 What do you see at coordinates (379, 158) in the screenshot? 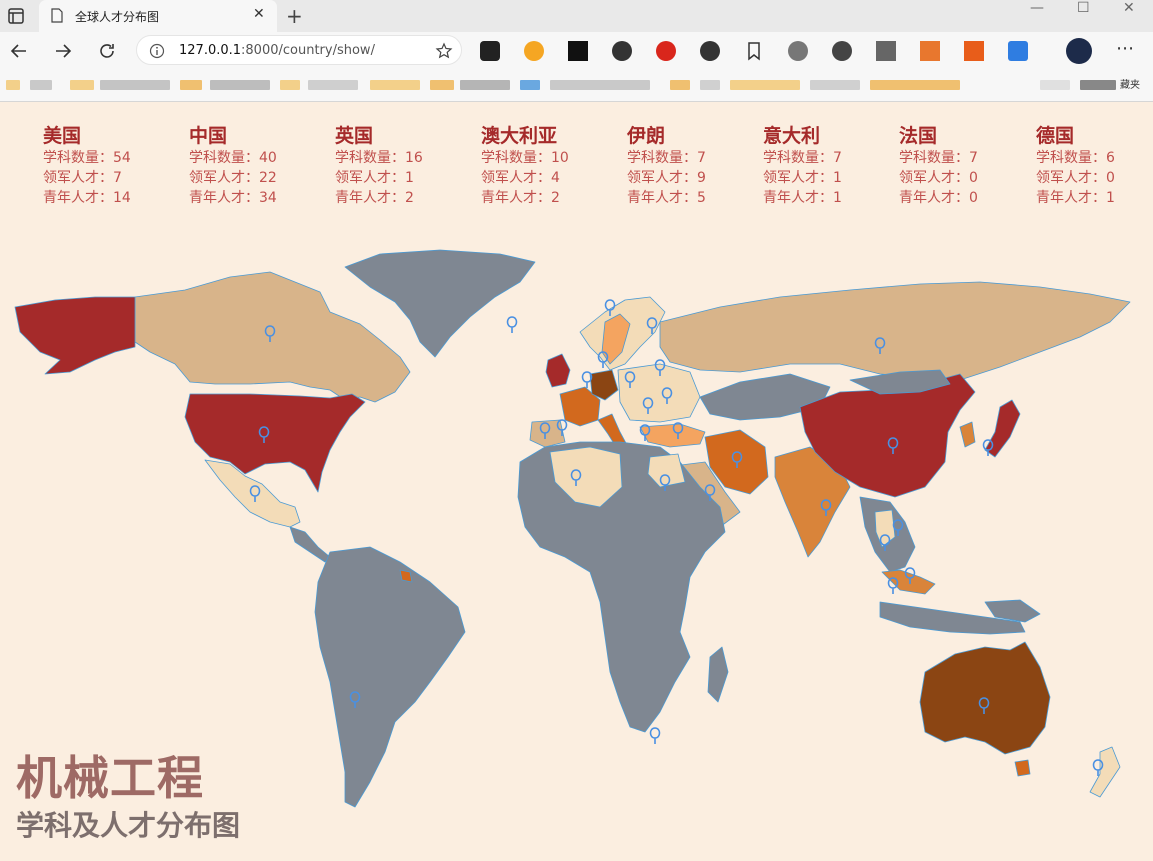
I see `subject-count: 学科数量：16` at bounding box center [379, 158].